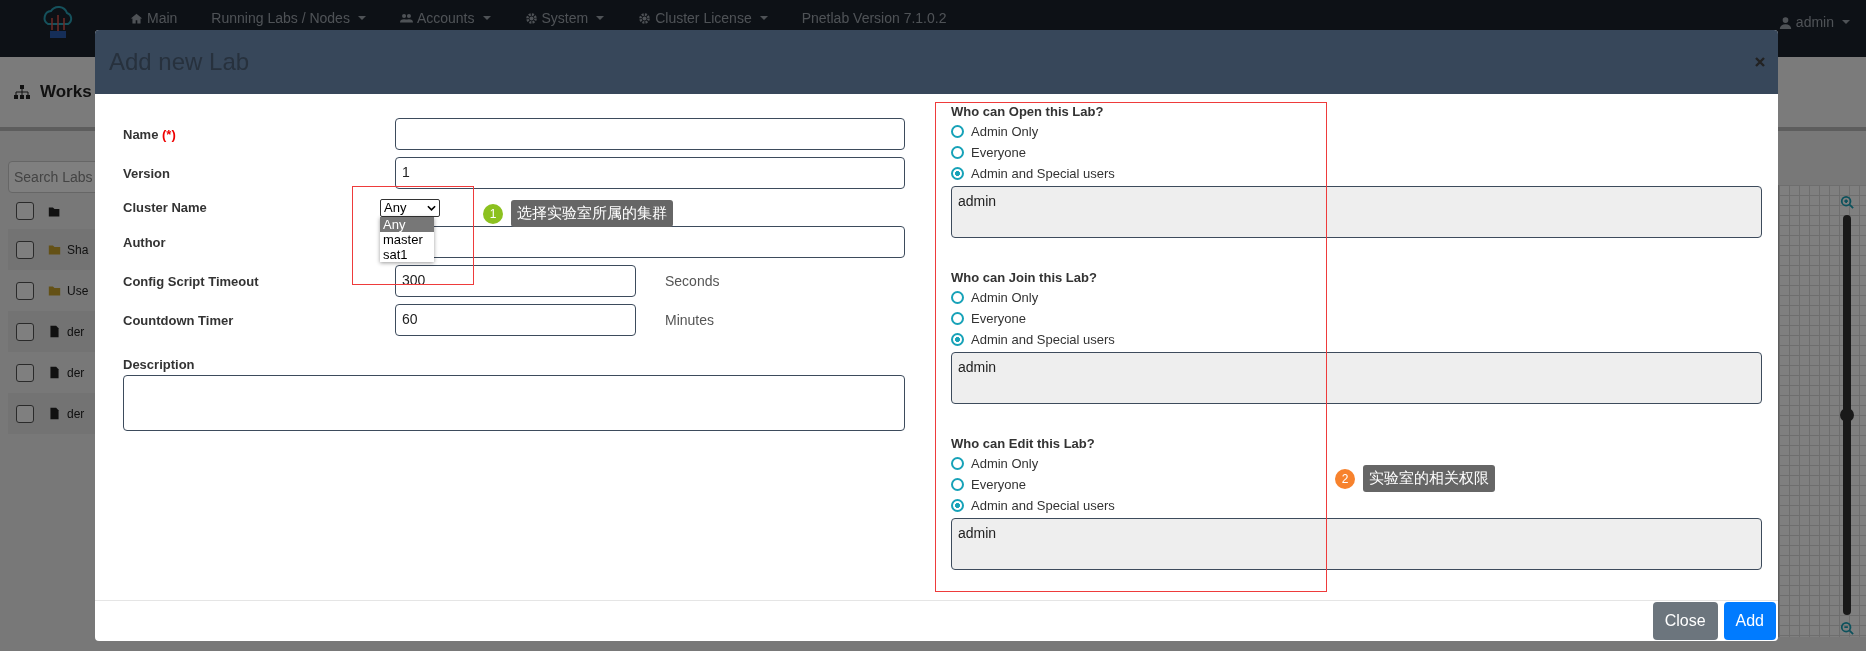  What do you see at coordinates (1846, 415) in the screenshot?
I see `zoom-slider` at bounding box center [1846, 415].